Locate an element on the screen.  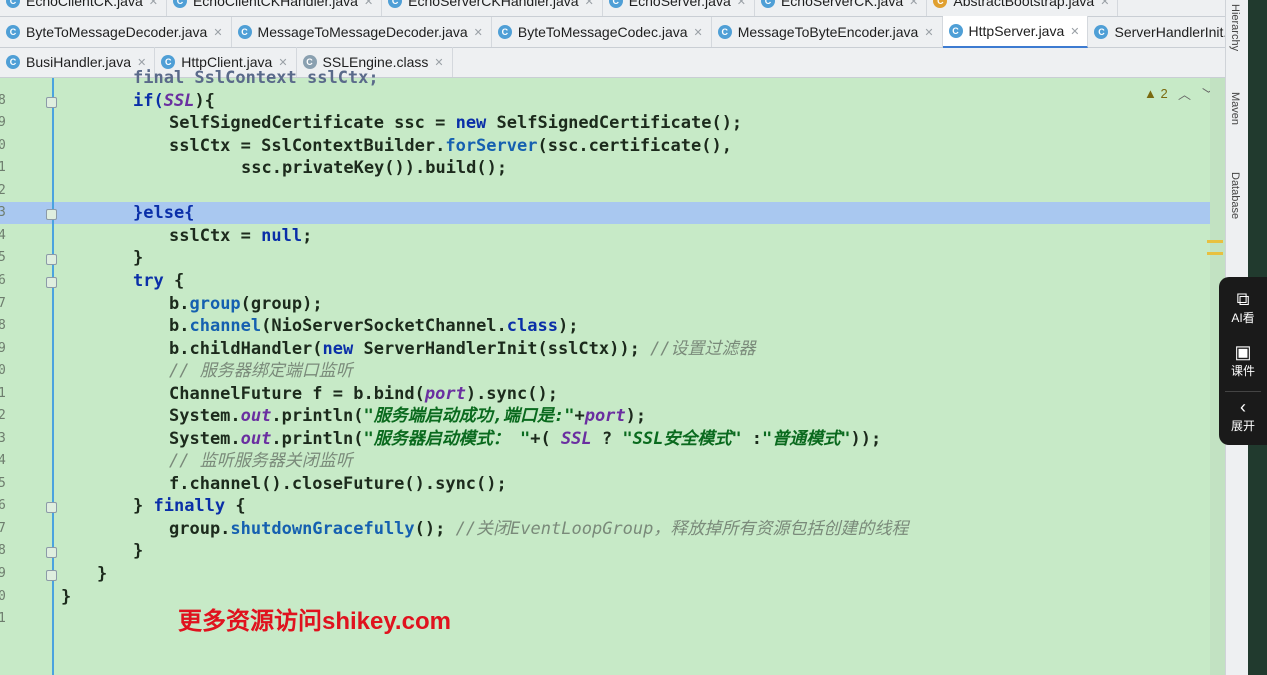
code-line: b.group(group); is located at coordinates (246, 304).